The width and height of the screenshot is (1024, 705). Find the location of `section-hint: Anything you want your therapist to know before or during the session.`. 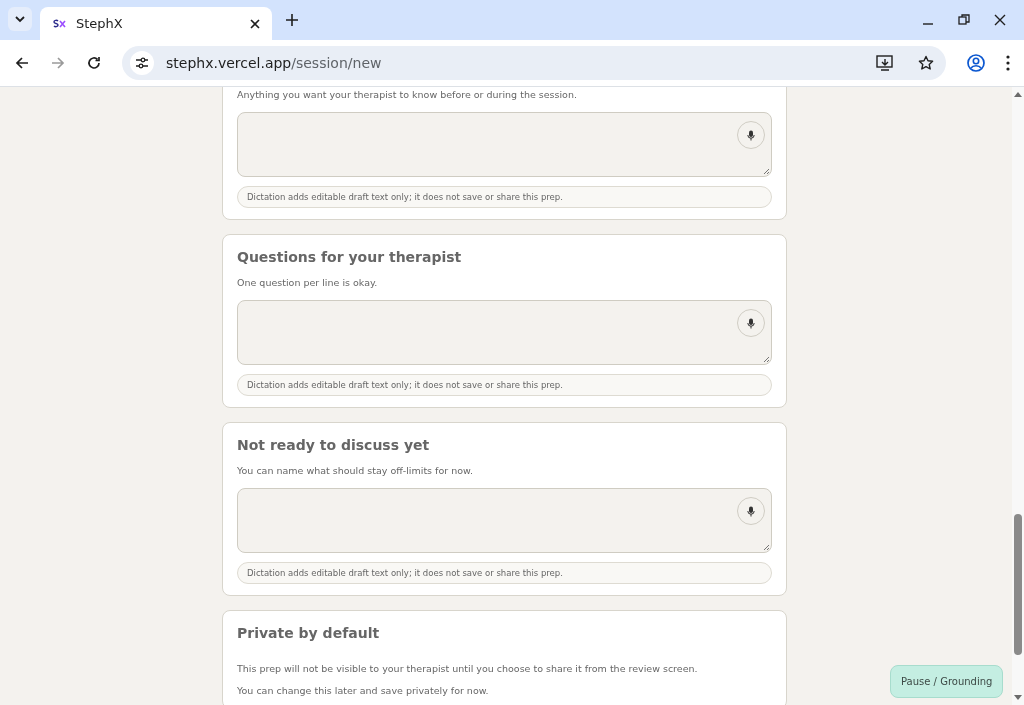

section-hint: Anything you want your therapist to know before or during the session. is located at coordinates (407, 95).